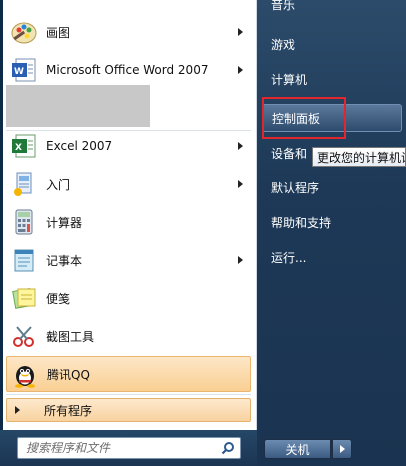 The width and height of the screenshot is (406, 466). I want to click on excel-icon: X, so click(24, 146).